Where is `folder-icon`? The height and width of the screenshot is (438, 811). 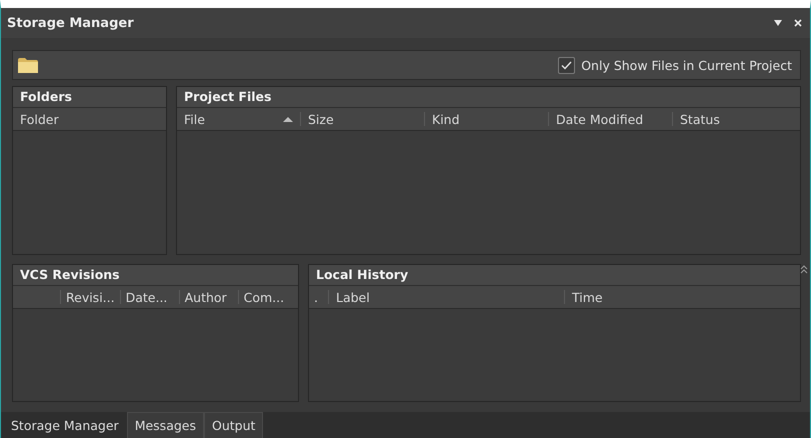
folder-icon is located at coordinates (28, 65).